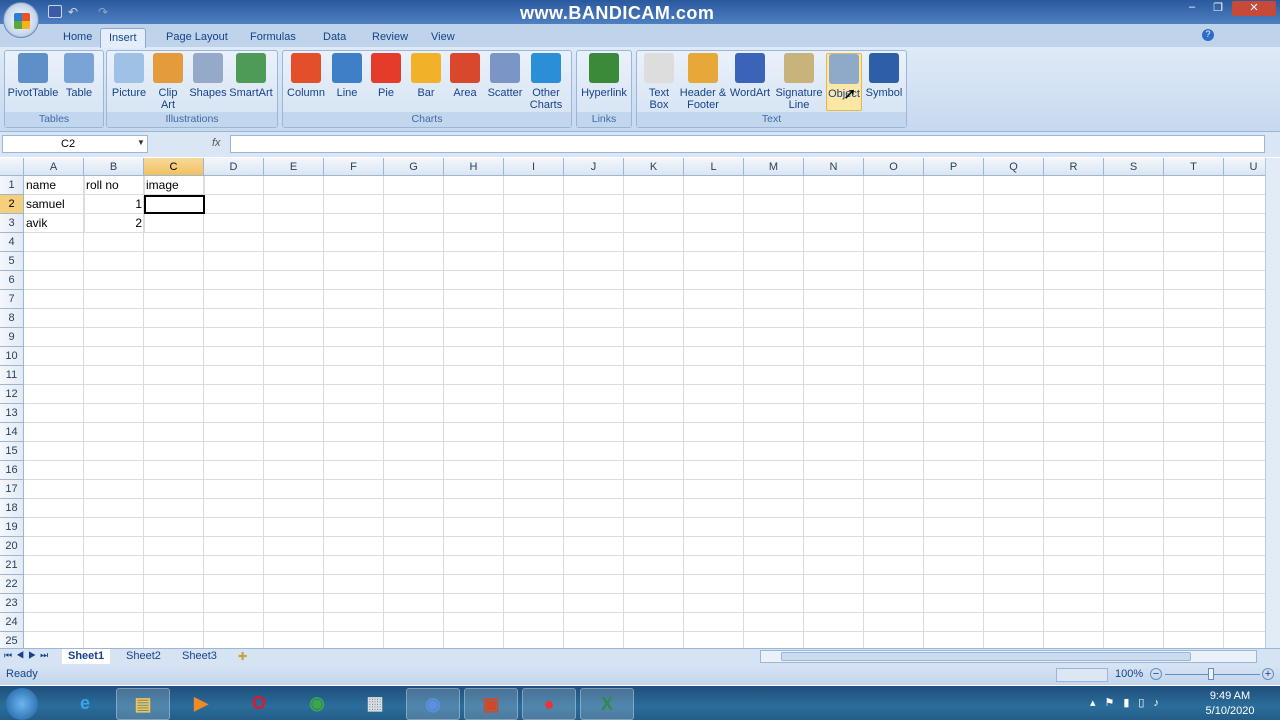  Describe the element at coordinates (306, 82) in the screenshot. I see `column-button: Column` at that location.